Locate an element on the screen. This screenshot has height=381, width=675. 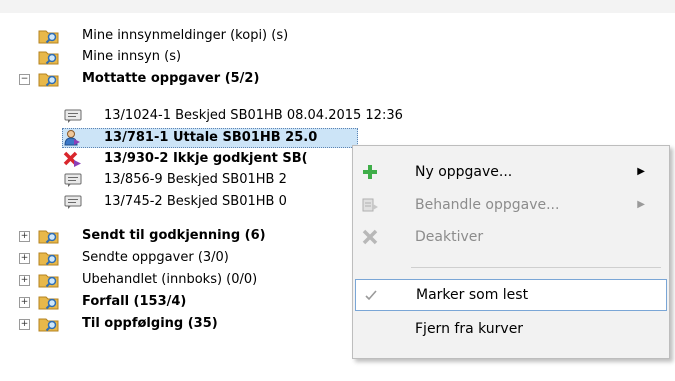
plus-icon is located at coordinates (370, 172).